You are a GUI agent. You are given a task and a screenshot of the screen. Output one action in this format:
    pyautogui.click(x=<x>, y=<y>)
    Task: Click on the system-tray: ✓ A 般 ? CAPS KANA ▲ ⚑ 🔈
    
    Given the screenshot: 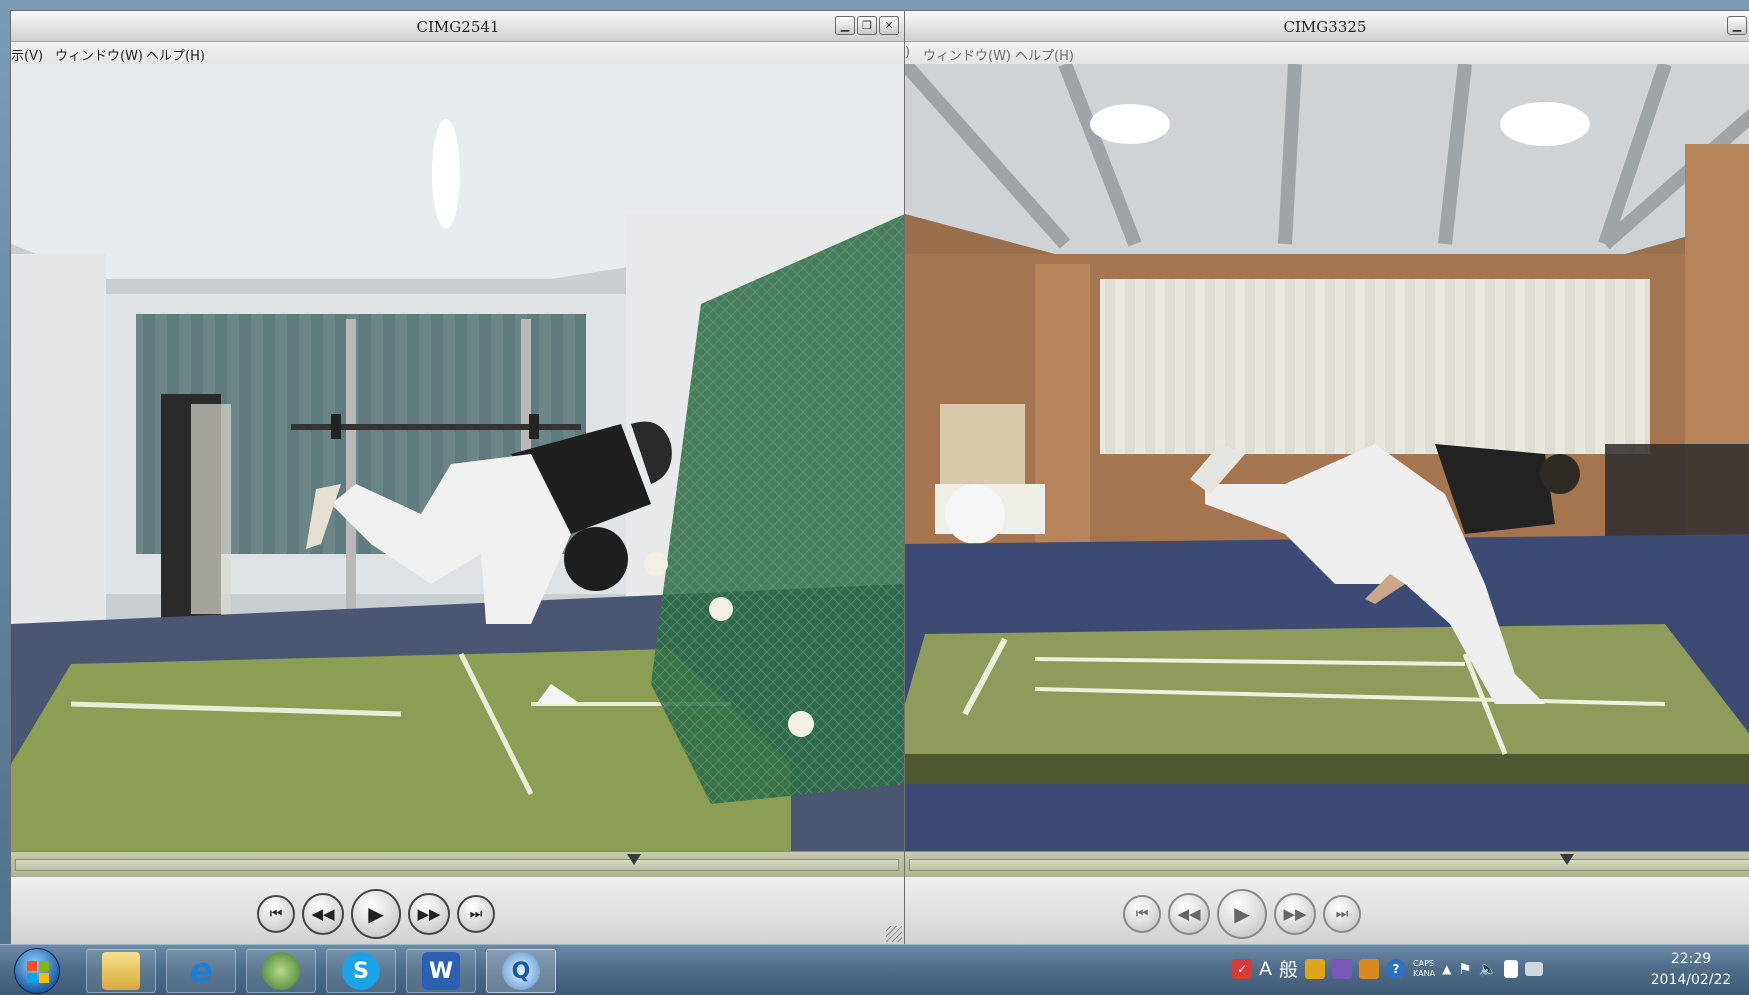 What is the action you would take?
    pyautogui.click(x=1388, y=968)
    